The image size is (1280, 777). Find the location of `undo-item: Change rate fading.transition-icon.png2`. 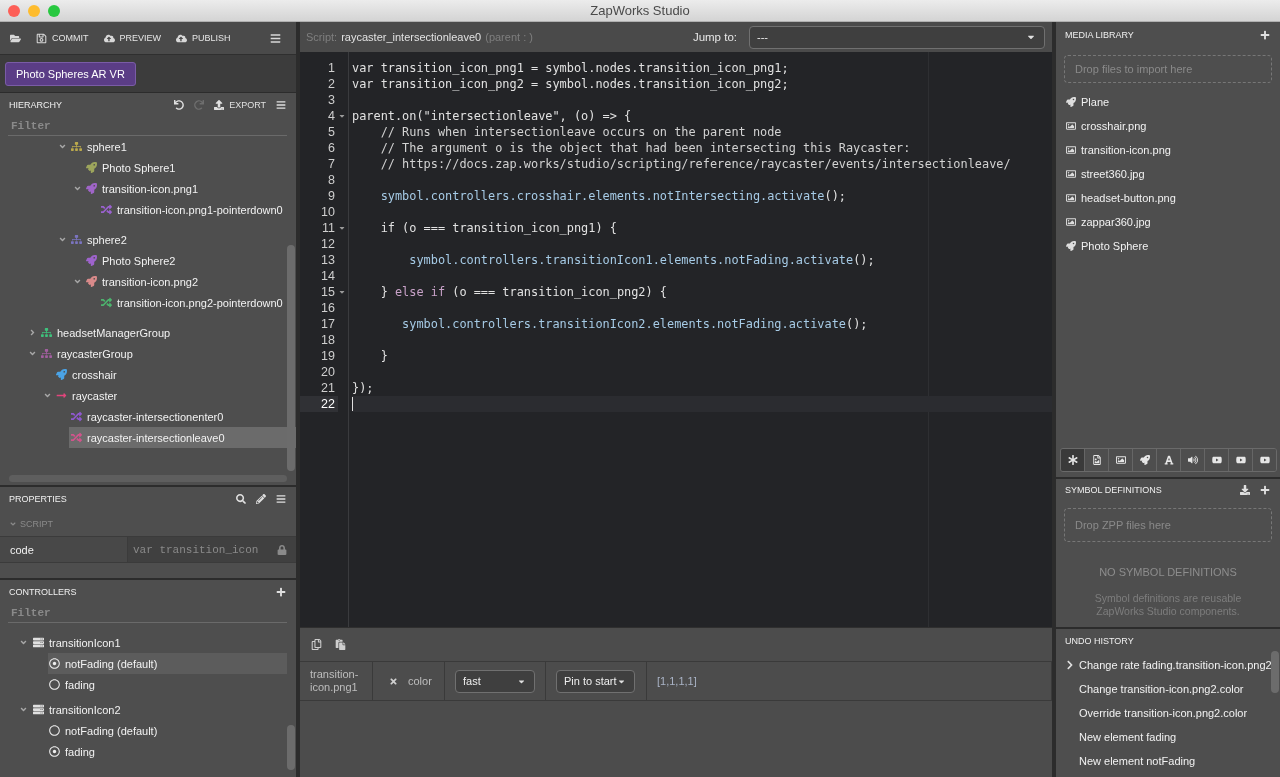

undo-item: Change rate fading.transition-icon.png2 is located at coordinates (1168, 665).